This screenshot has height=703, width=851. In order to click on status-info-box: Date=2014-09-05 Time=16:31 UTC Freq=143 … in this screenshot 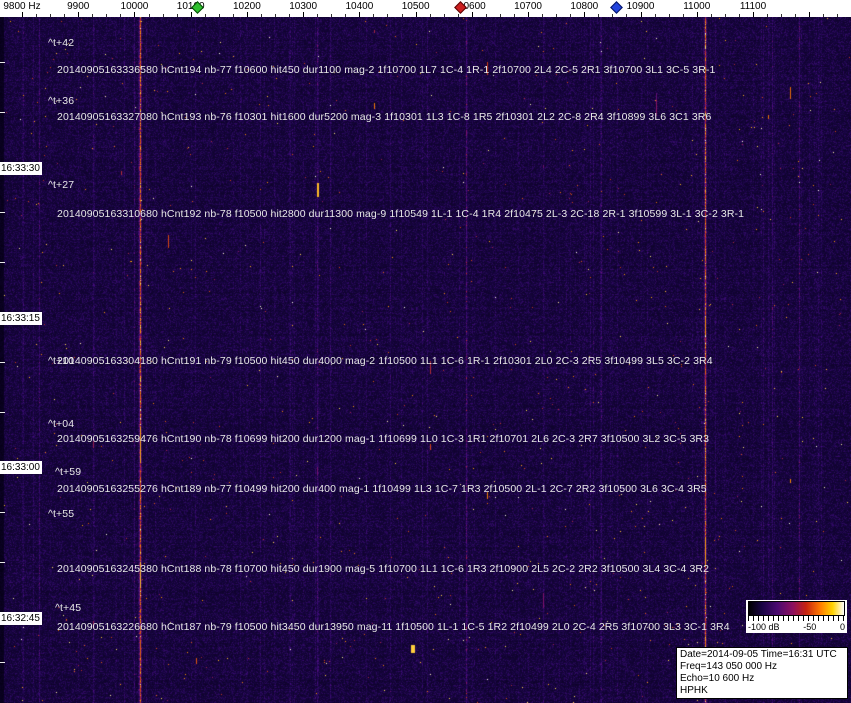, I will do `click(762, 673)`.